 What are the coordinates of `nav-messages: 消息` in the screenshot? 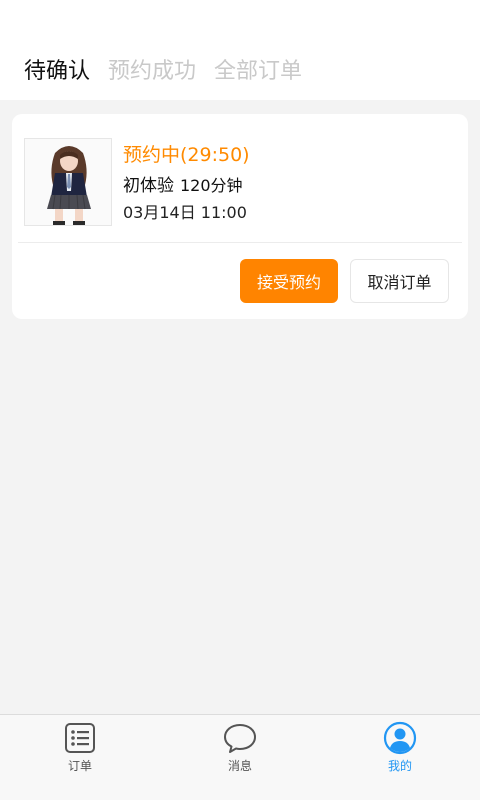 It's located at (240, 747).